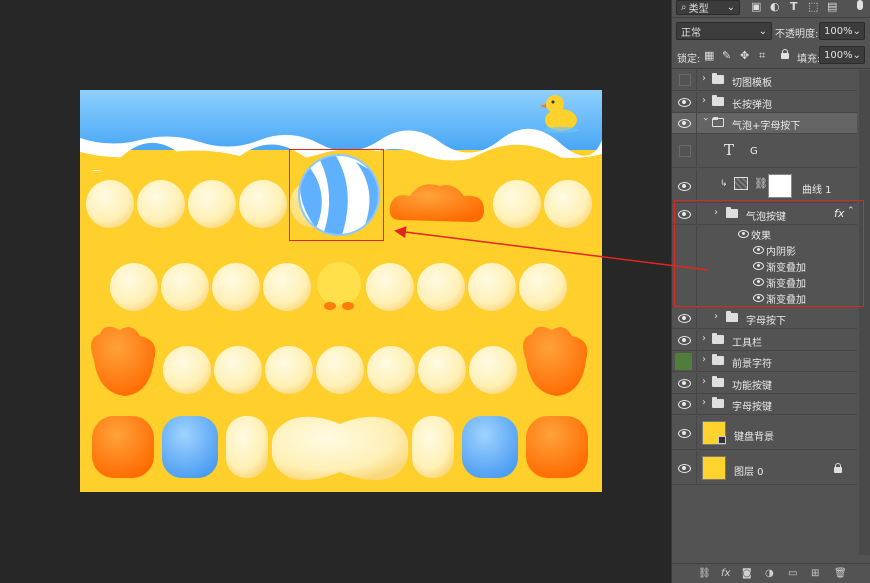  Describe the element at coordinates (792, 574) in the screenshot. I see `new-group-icon: ▭` at that location.